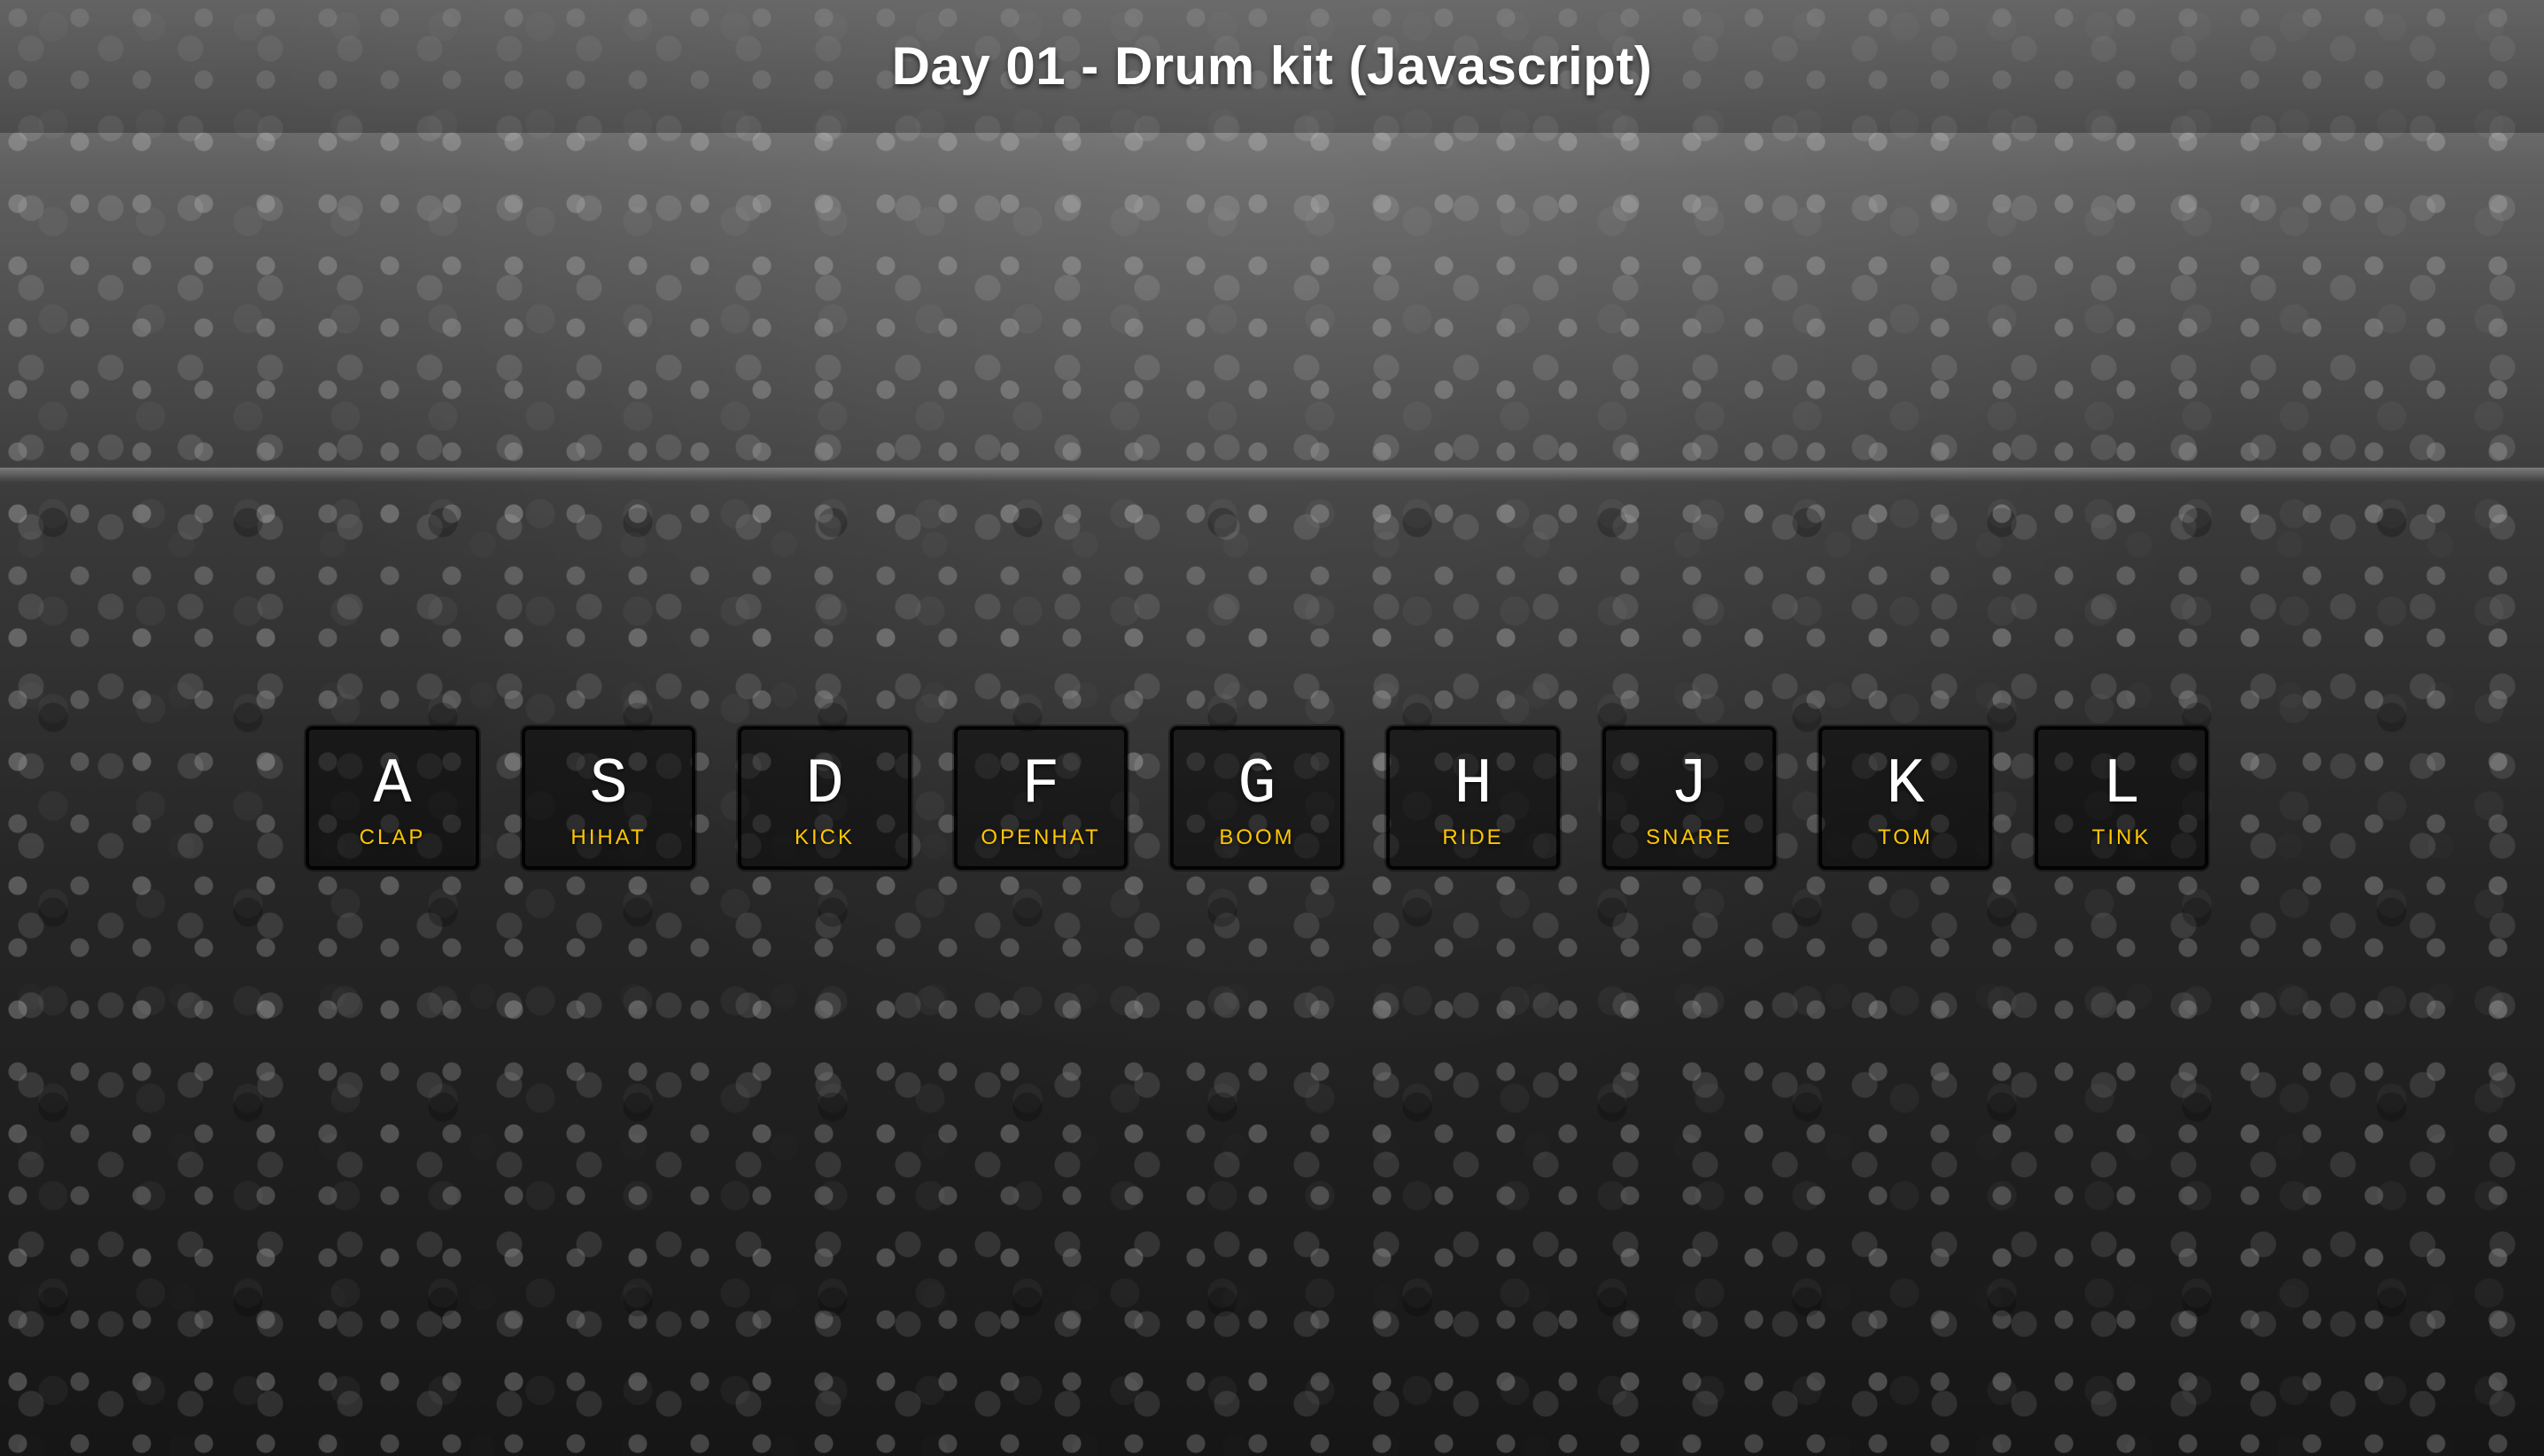 Image resolution: width=2544 pixels, height=1456 pixels. Describe the element at coordinates (608, 837) in the screenshot. I see `key-sound-label: HIHAT` at that location.